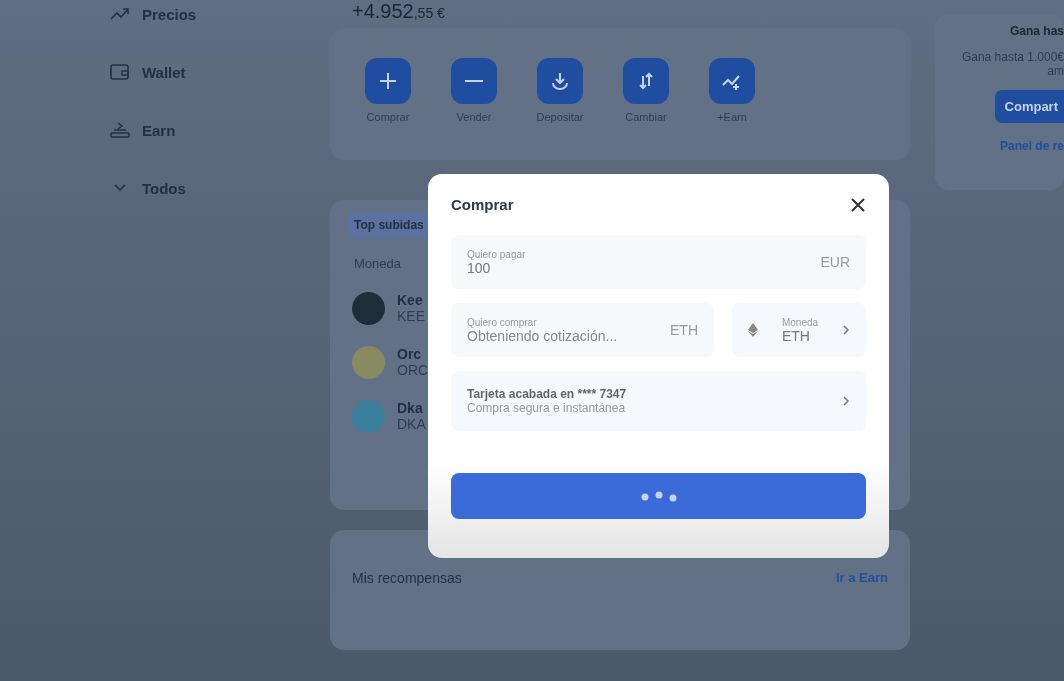 The height and width of the screenshot is (681, 1064). I want to click on payment-card-selector: Tarjeta acabada en **** 7347 Compra segura e instantánea, so click(658, 401).